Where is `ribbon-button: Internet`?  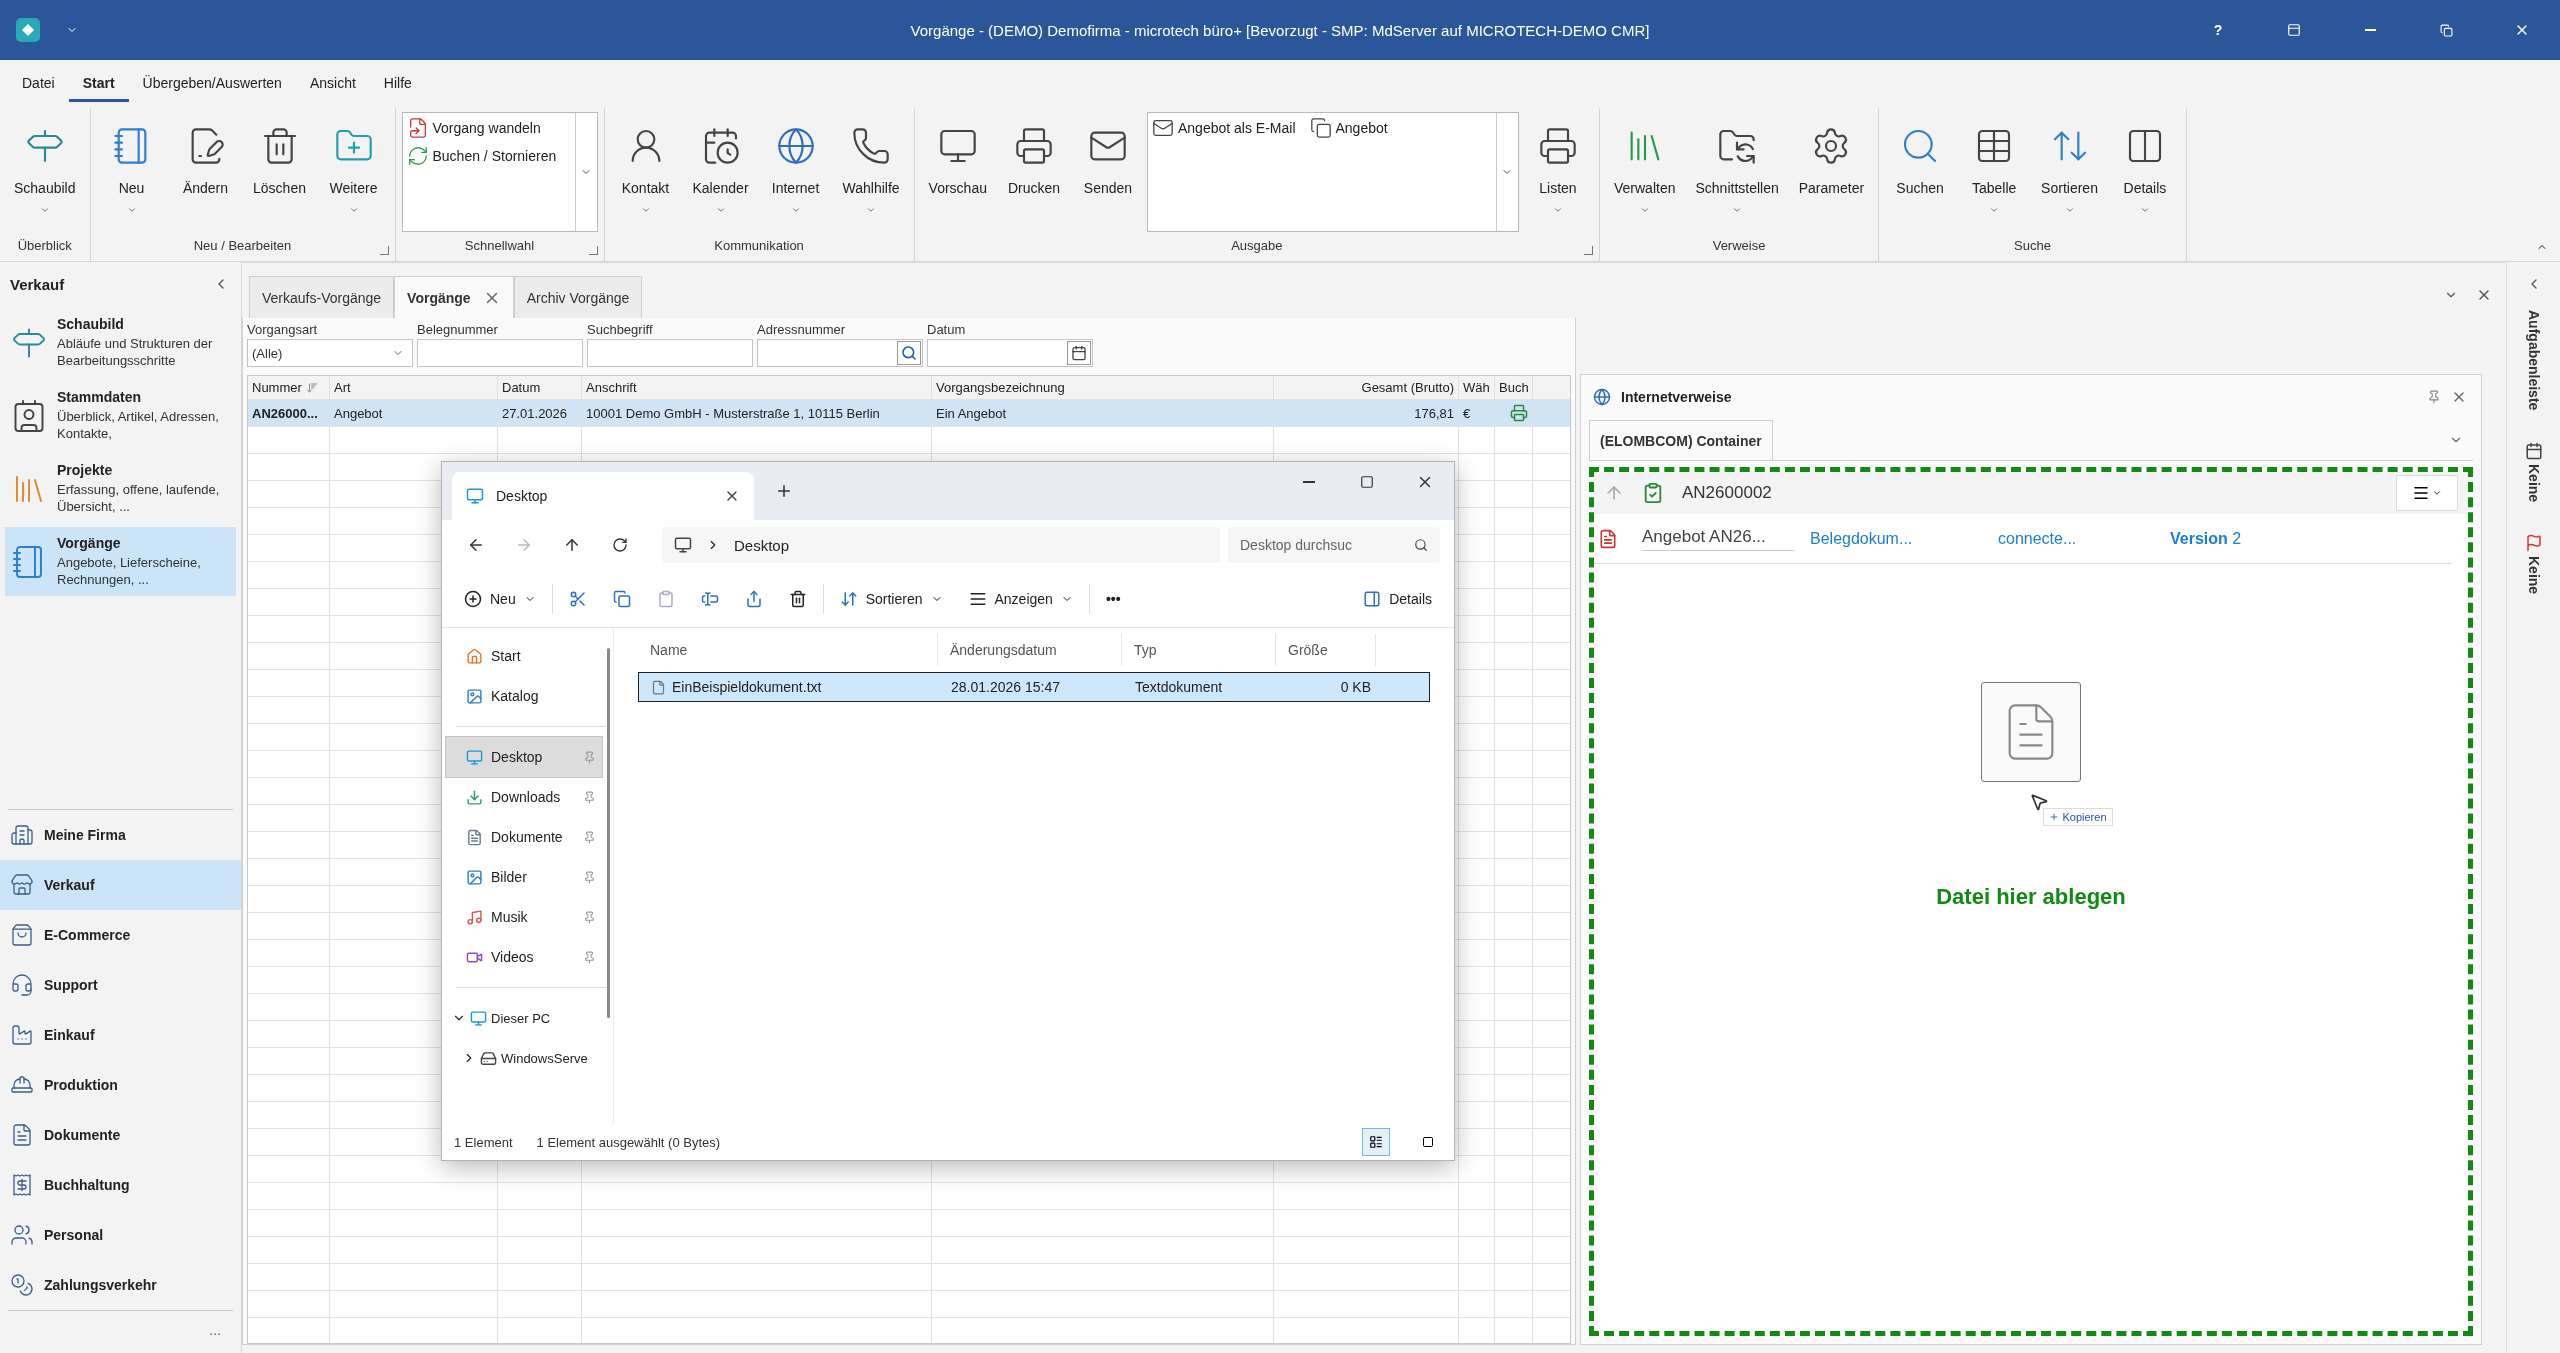
ribbon-button: Internet is located at coordinates (795, 170).